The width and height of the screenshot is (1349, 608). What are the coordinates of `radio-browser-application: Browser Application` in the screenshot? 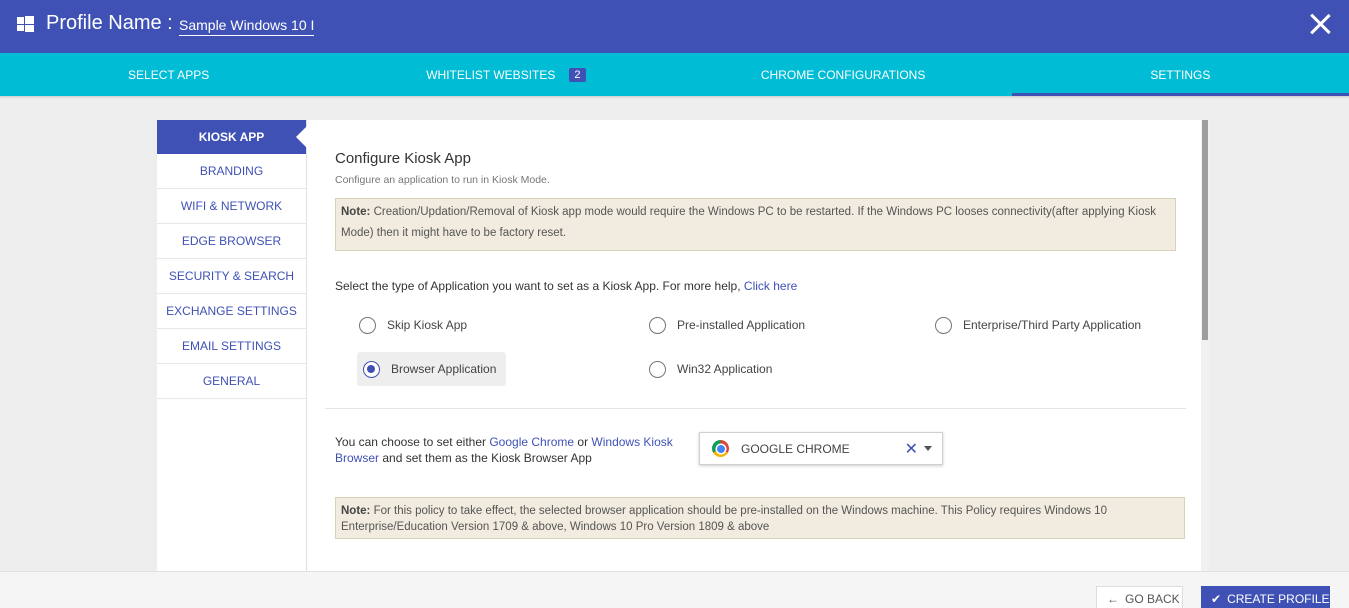 It's located at (432, 369).